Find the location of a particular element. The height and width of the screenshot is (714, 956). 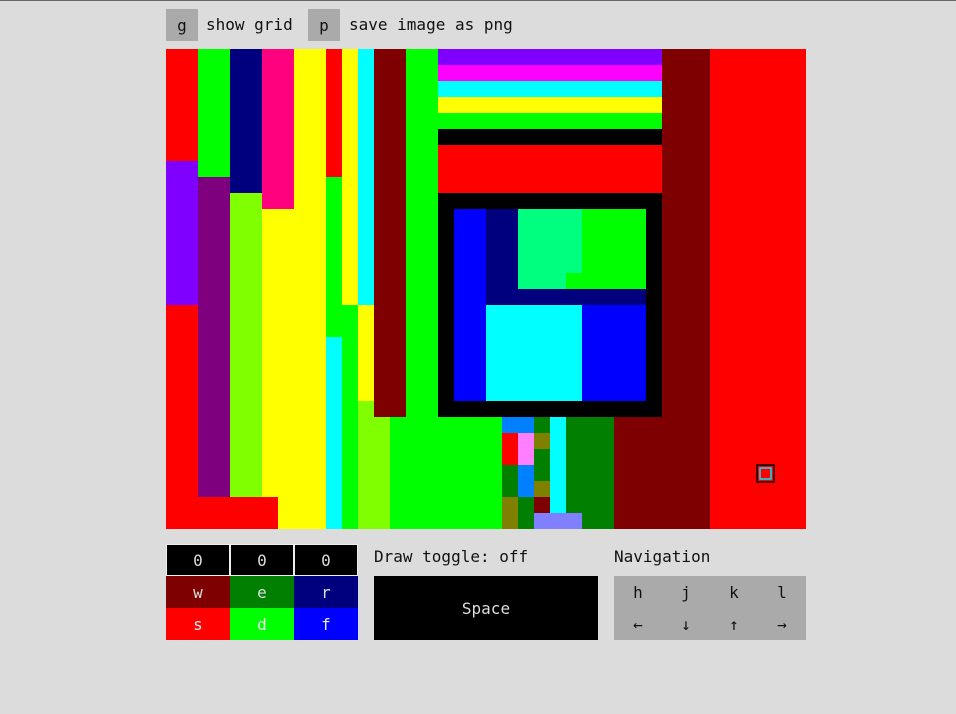

arrow-down-icon: ↓ is located at coordinates (686, 624).